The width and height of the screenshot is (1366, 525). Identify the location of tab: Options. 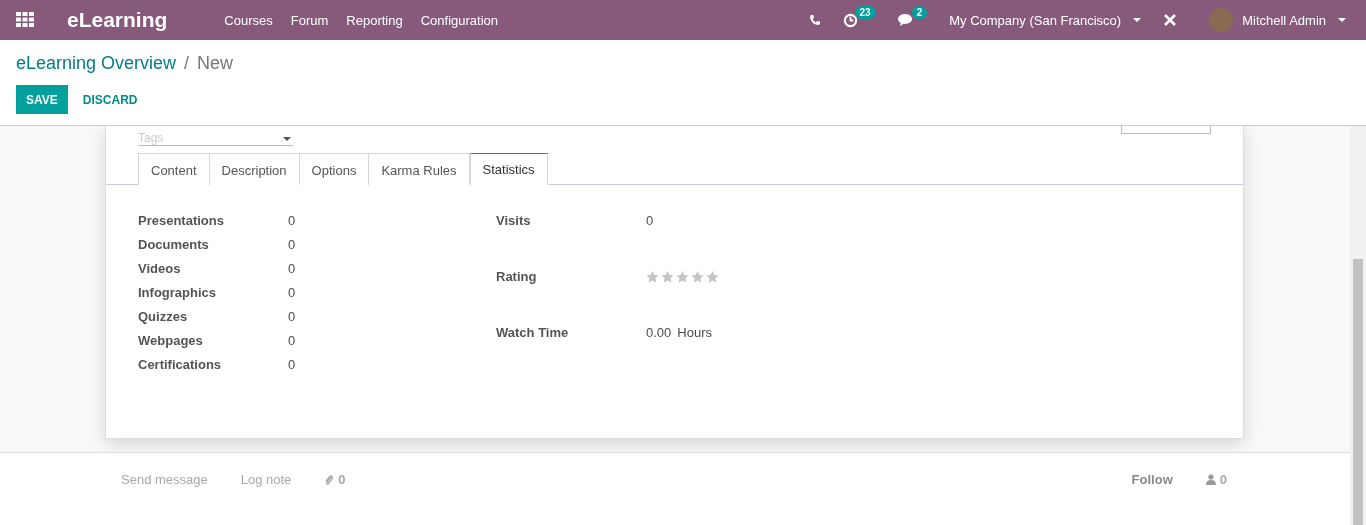
(334, 169).